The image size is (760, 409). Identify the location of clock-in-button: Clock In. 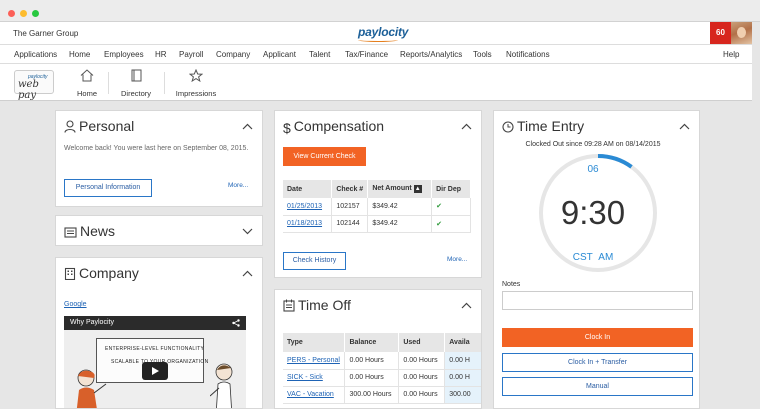
(597, 337).